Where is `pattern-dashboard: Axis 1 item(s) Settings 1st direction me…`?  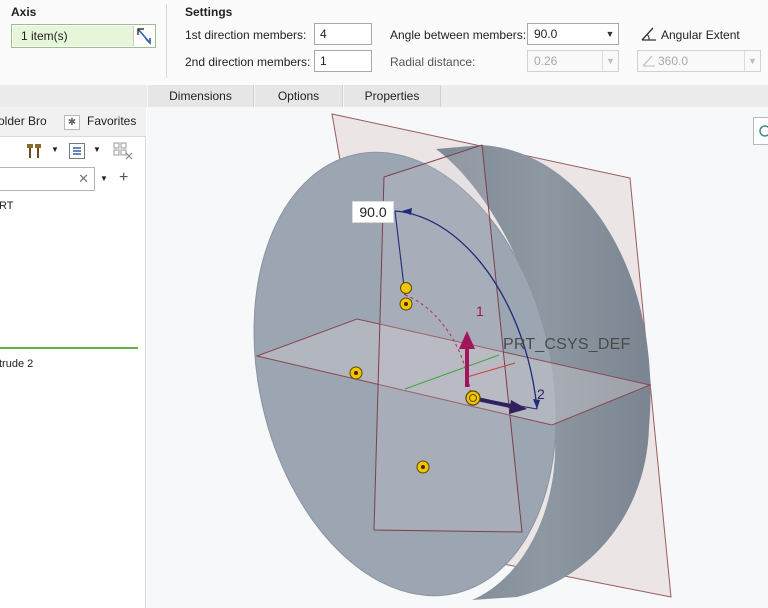
pattern-dashboard: Axis 1 item(s) Settings 1st direction me… is located at coordinates (384, 42).